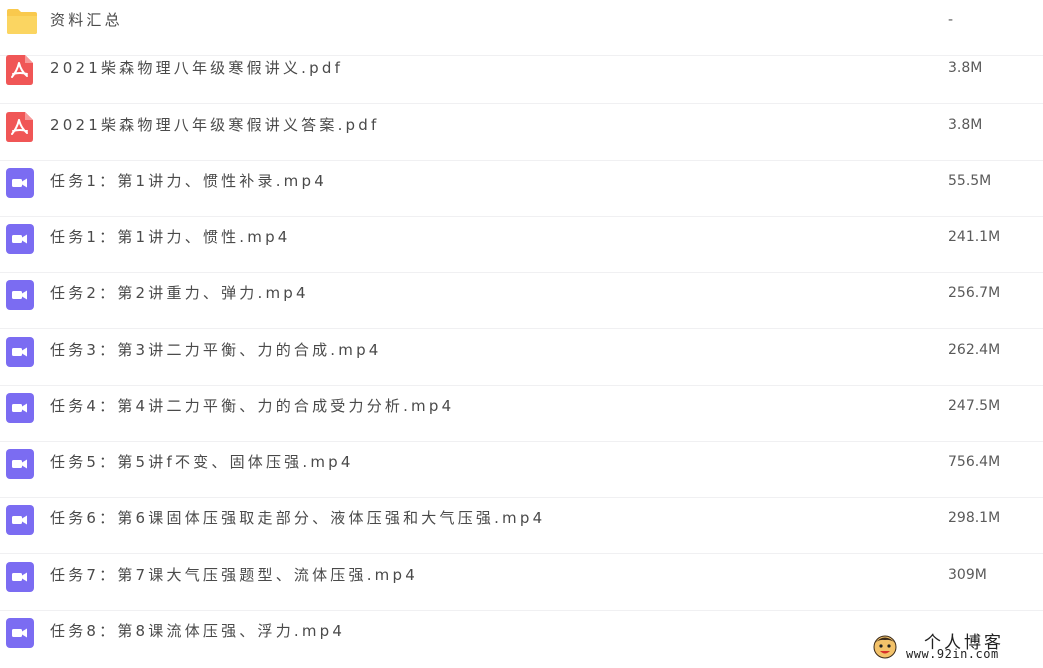  I want to click on file-row: 任务2：第2讲重力、弹力.mp4 256.7M, so click(521, 301).